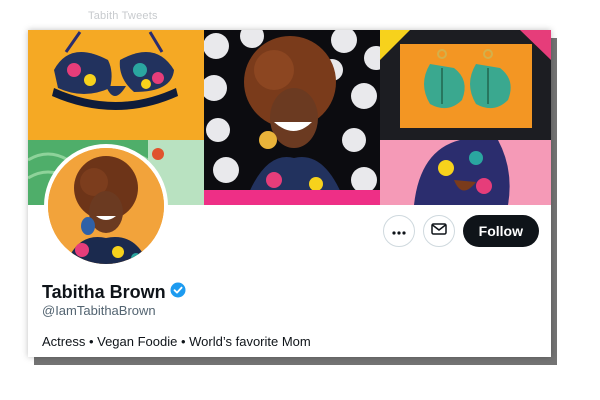 The image size is (600, 400). Describe the element at coordinates (106, 206) in the screenshot. I see `profile-avatar` at that location.